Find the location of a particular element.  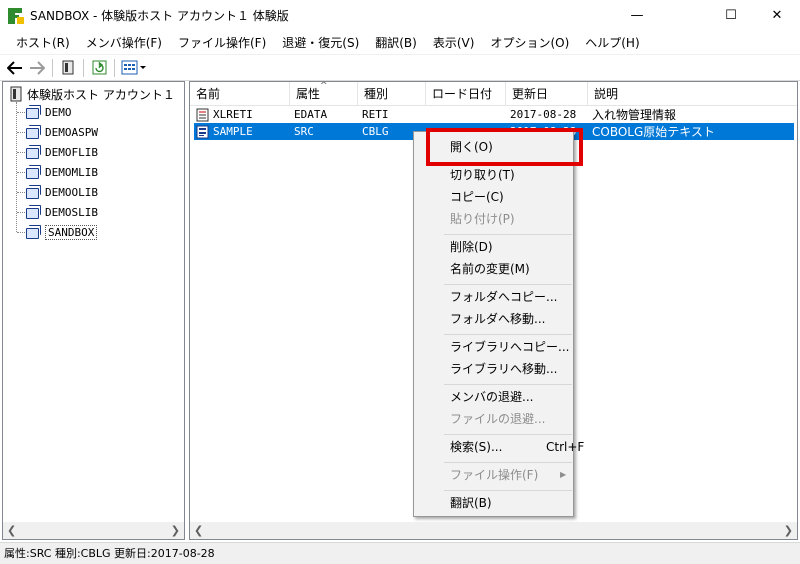

properties-icon is located at coordinates (68, 68).